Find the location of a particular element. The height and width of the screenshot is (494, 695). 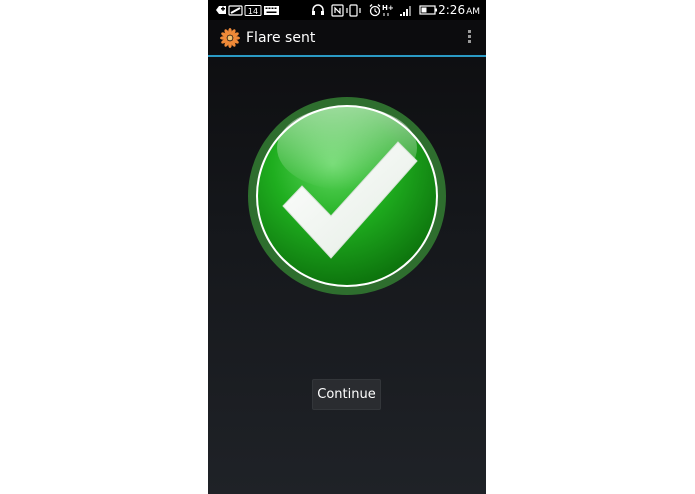

status-icons-right: H+ is located at coordinates (396, 10).